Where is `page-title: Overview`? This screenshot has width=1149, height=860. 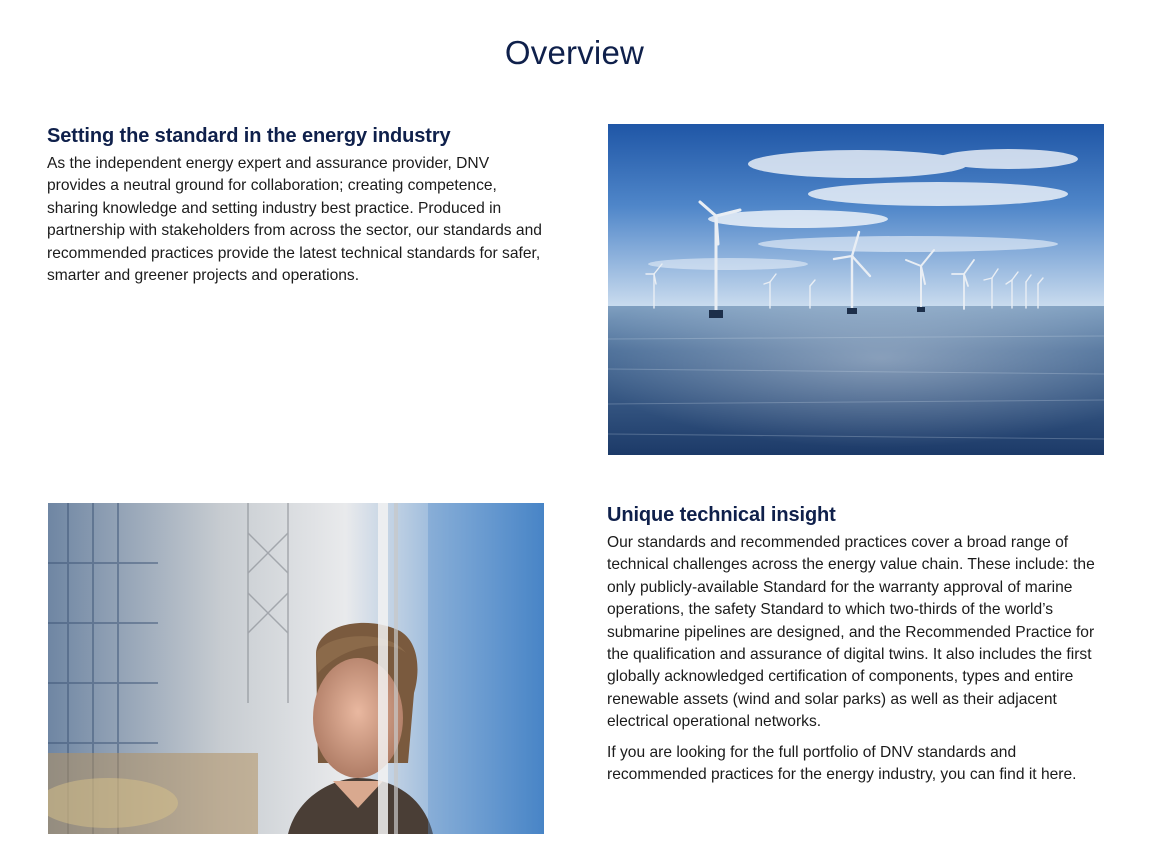
page-title: Overview is located at coordinates (574, 52).